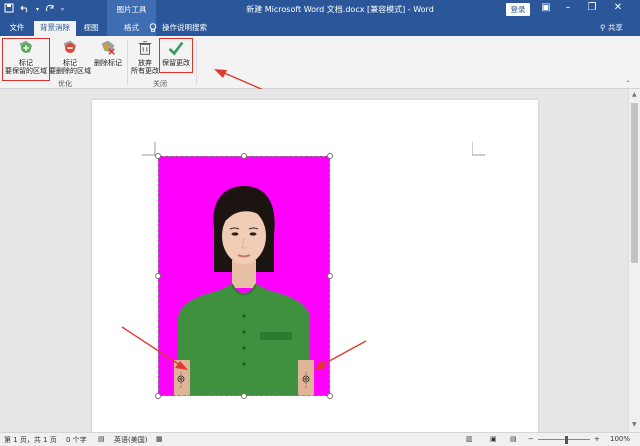 This screenshot has width=640, height=446. What do you see at coordinates (145, 56) in the screenshot?
I see `discard-all-changes-button: 放弃 所有更改` at bounding box center [145, 56].